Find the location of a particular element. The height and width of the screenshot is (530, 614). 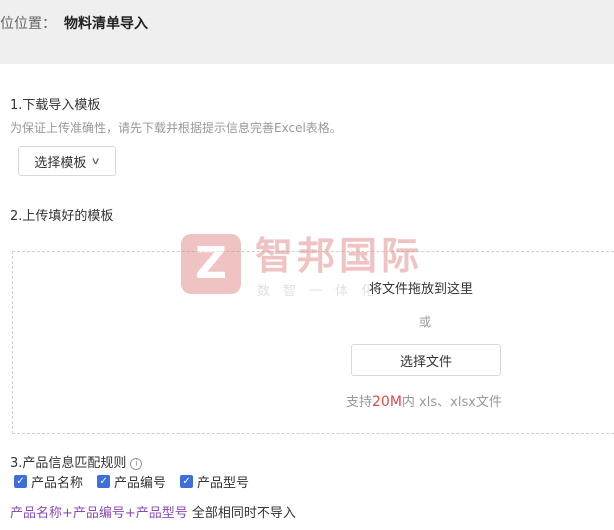

select-file-label: 选择文件 is located at coordinates (425, 362).